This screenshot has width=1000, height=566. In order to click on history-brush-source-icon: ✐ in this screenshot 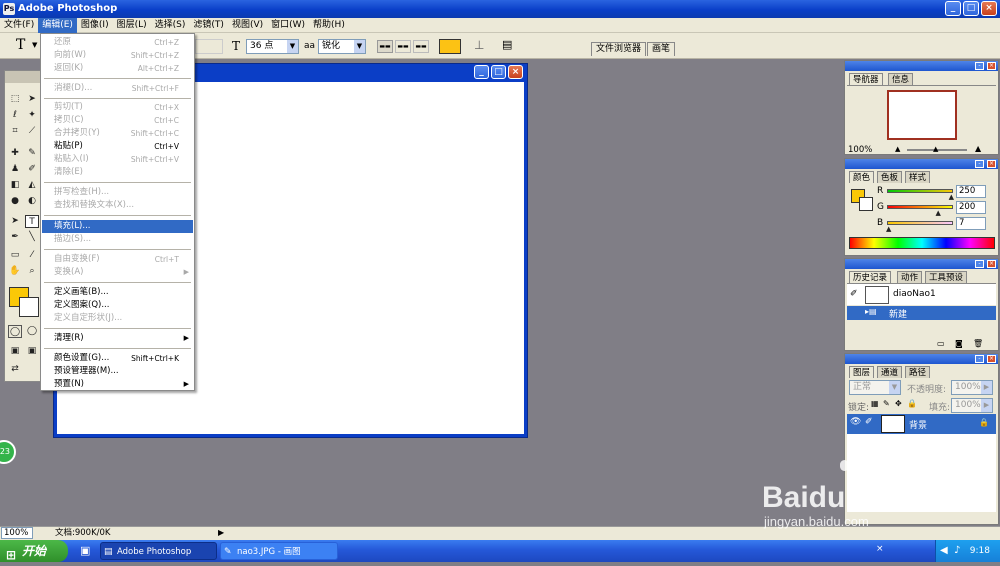, I will do `click(854, 294)`.